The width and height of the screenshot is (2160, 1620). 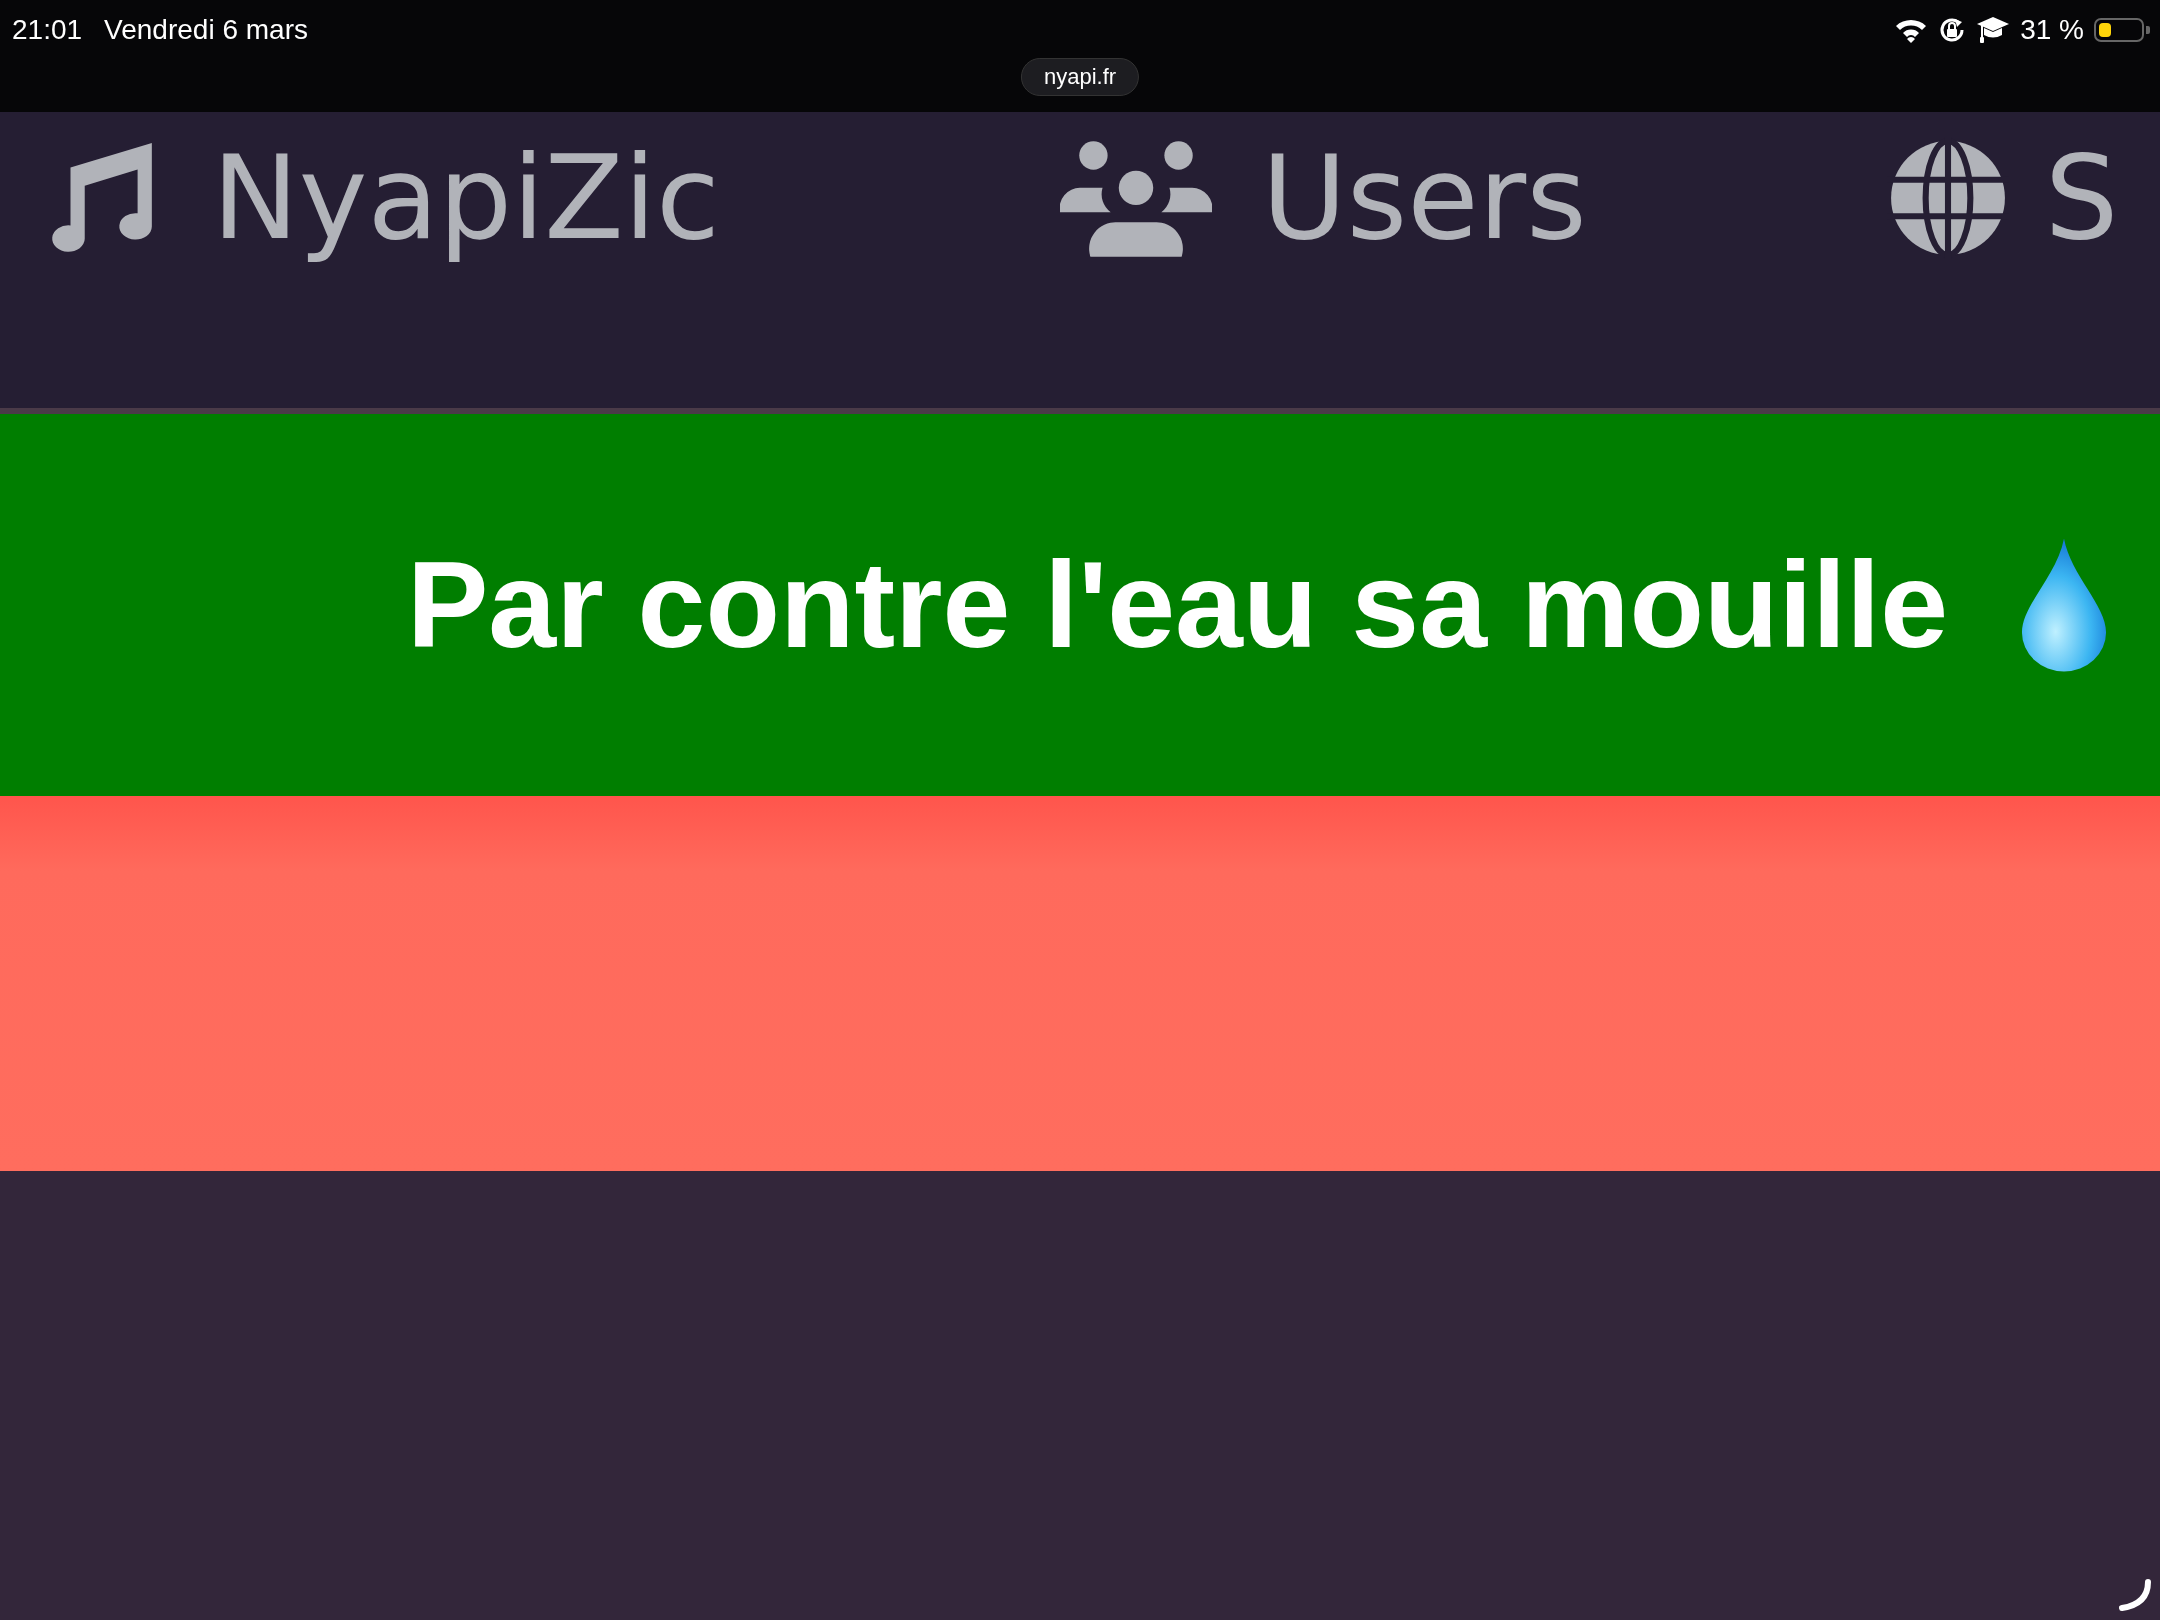 What do you see at coordinates (47, 30) in the screenshot?
I see `status-time: 21:01` at bounding box center [47, 30].